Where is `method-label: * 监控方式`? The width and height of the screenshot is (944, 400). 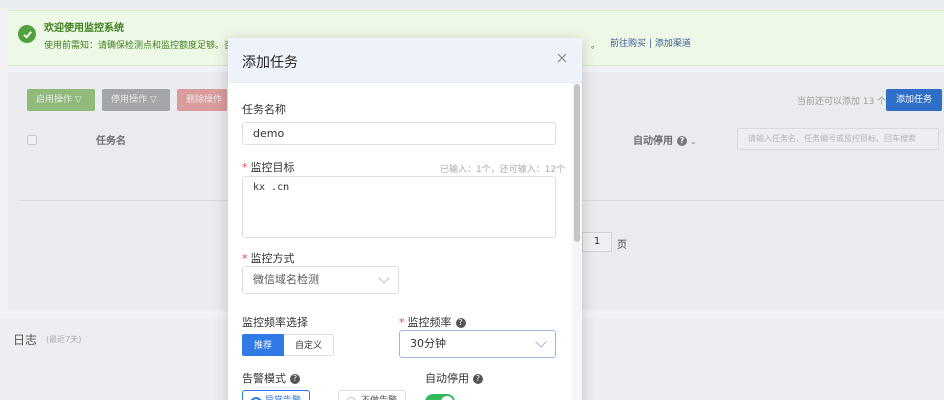
method-label: * 监控方式 is located at coordinates (268, 258).